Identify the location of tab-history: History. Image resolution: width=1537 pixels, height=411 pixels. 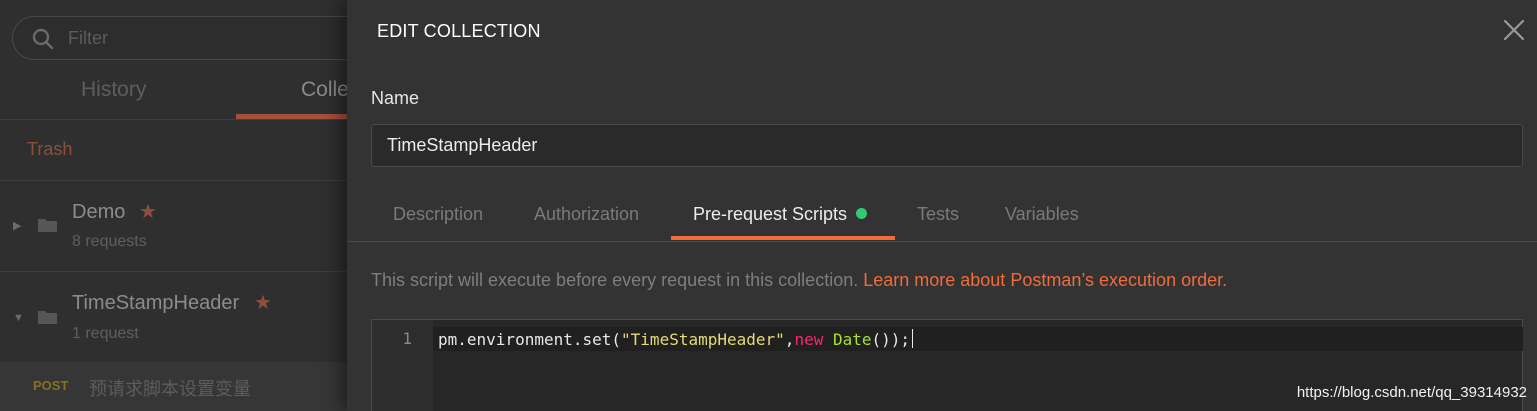
(113, 90).